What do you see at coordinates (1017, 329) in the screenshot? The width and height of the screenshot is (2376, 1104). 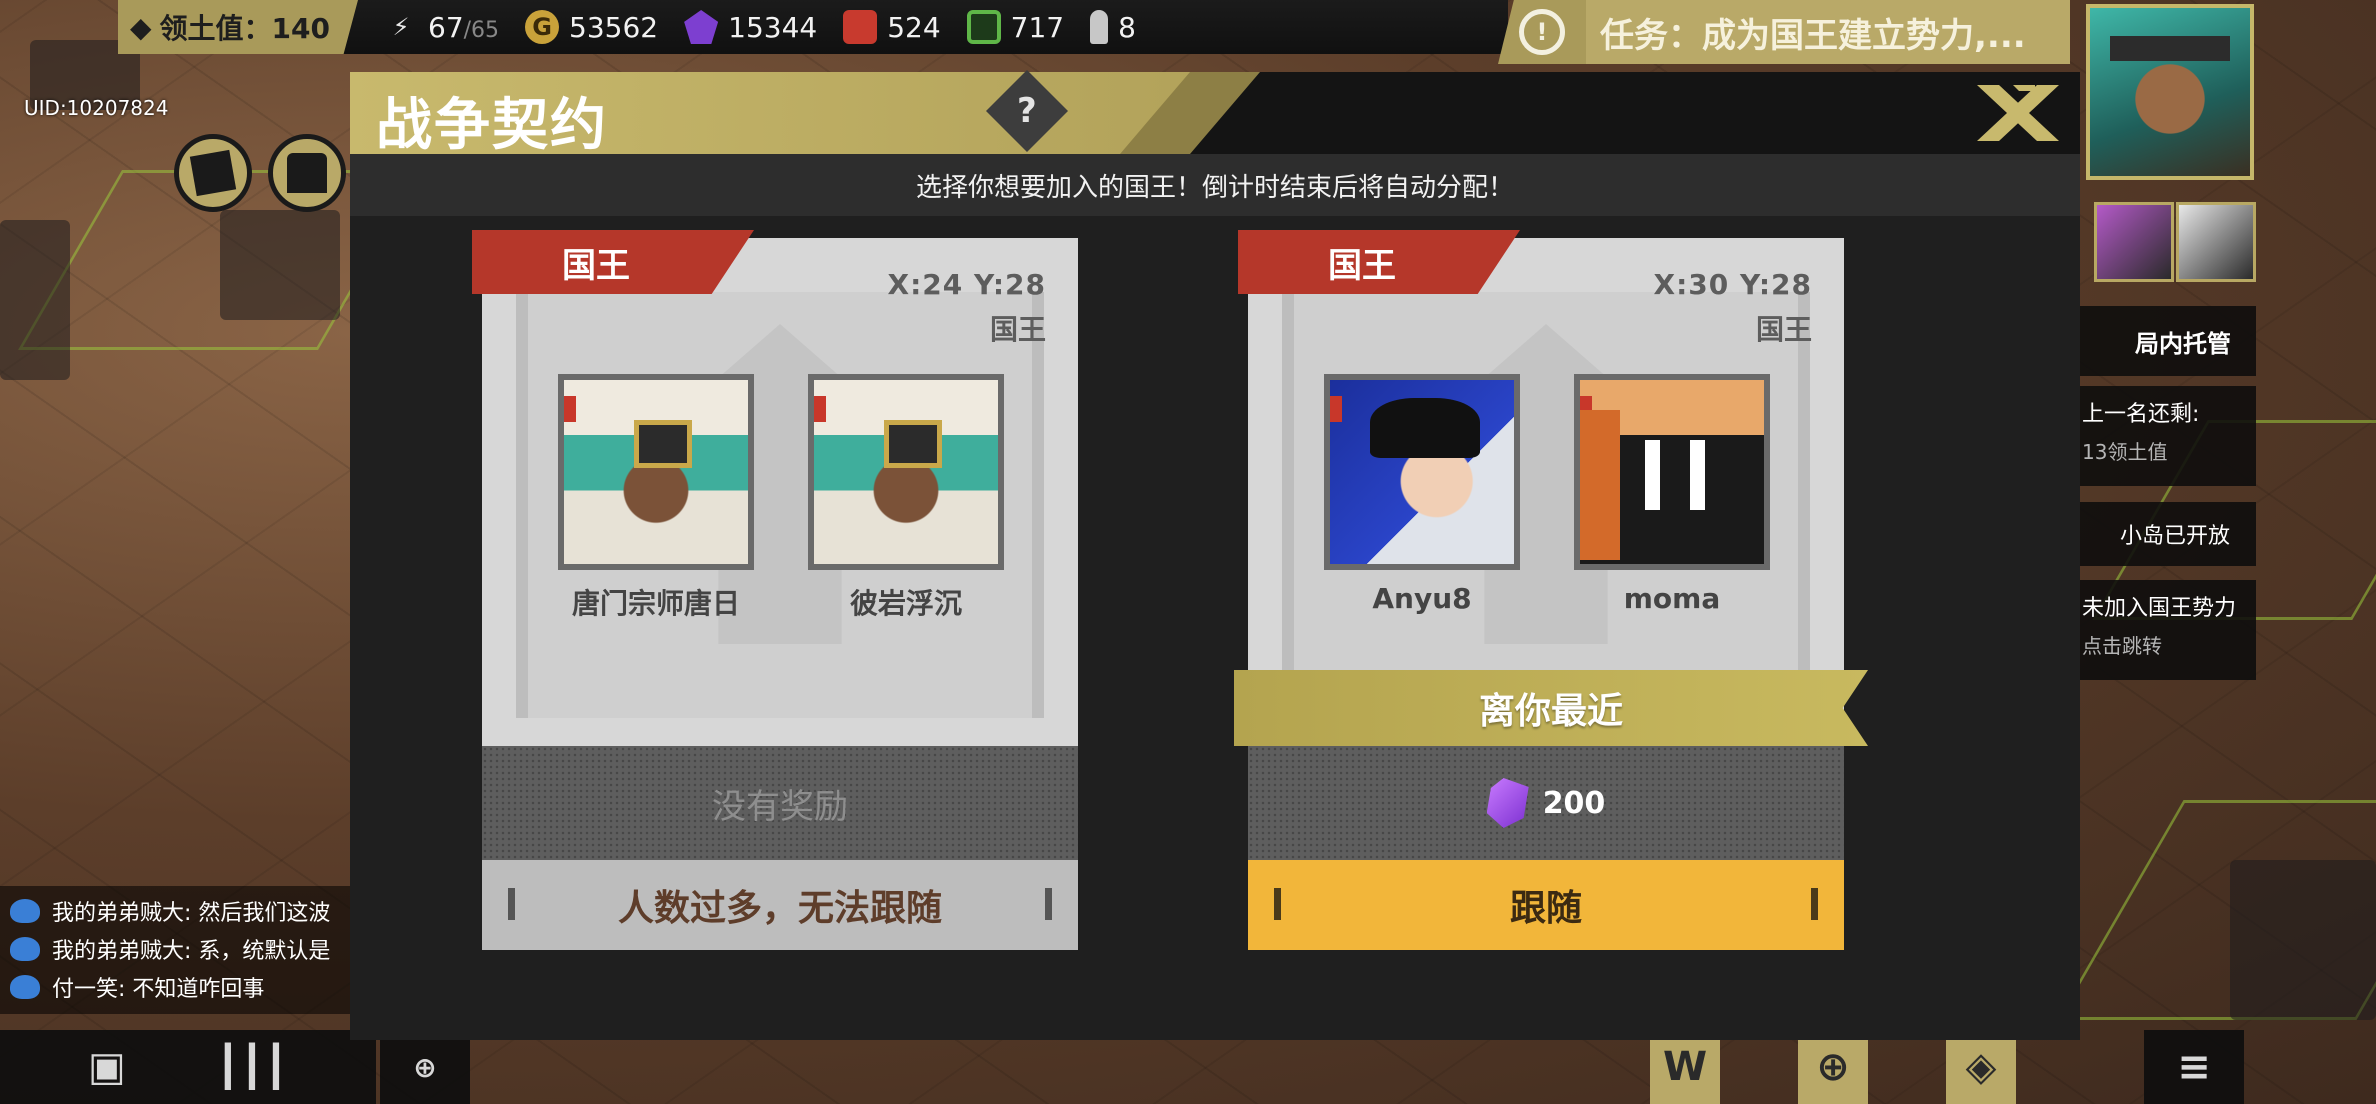 I see `king-role: 国王` at bounding box center [1017, 329].